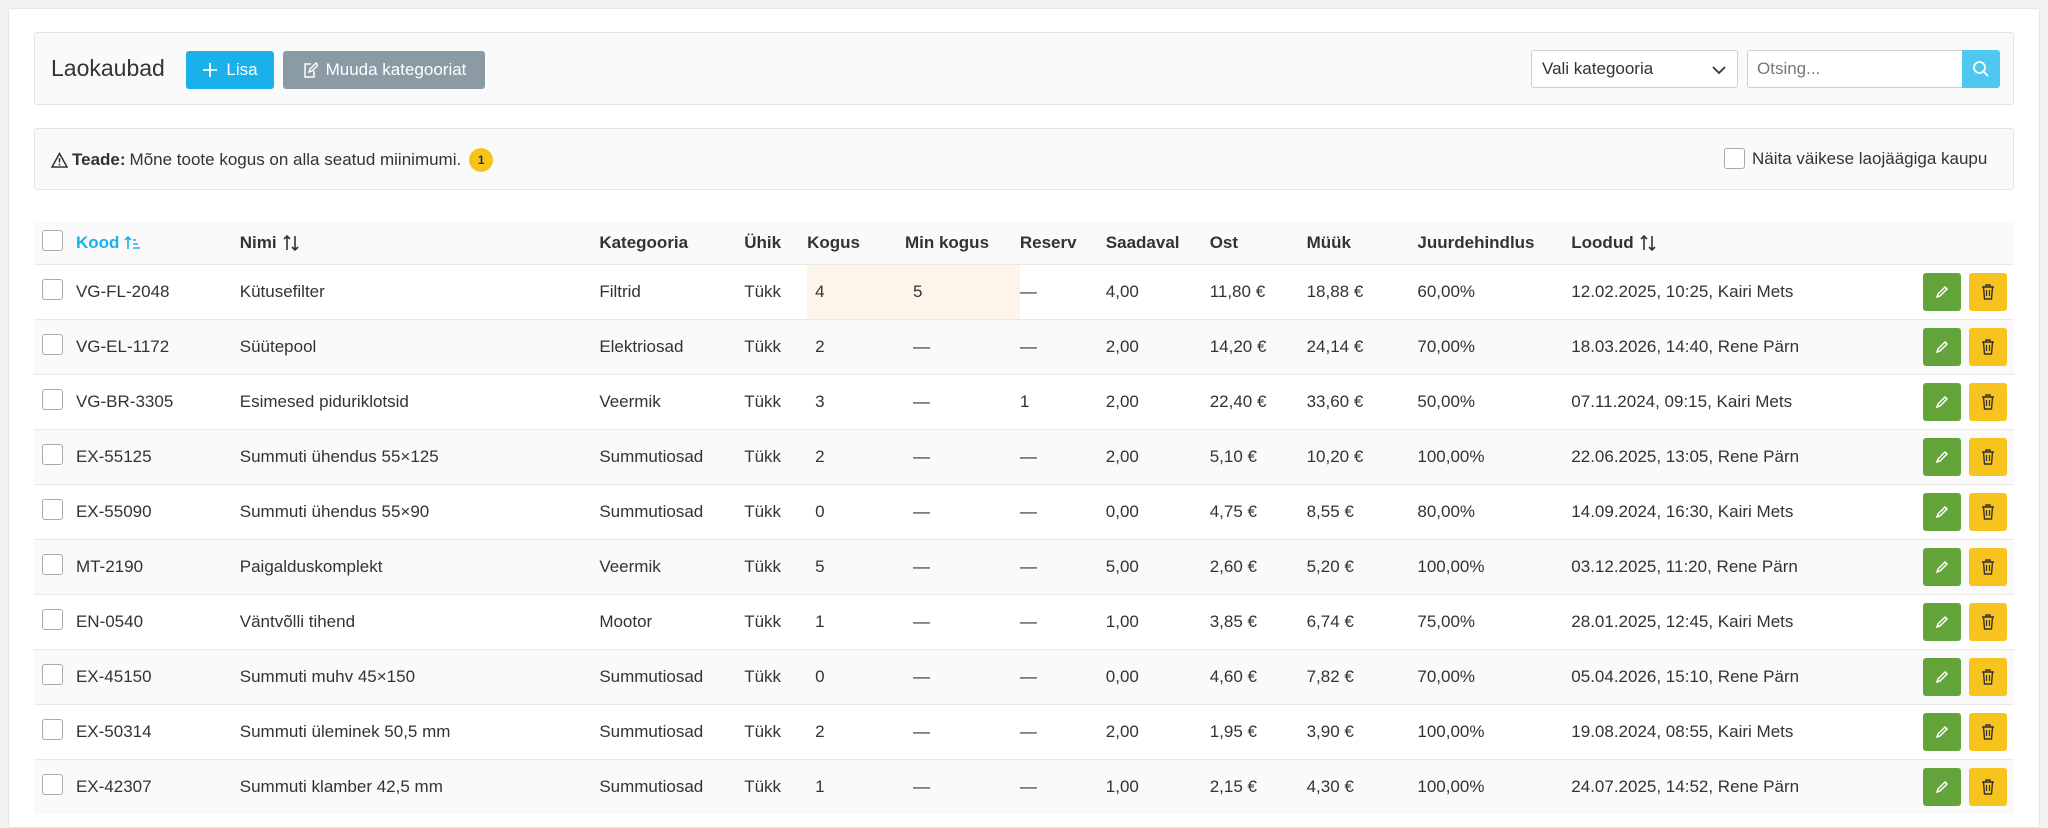  Describe the element at coordinates (1719, 70) in the screenshot. I see `chevron-down-icon` at that location.